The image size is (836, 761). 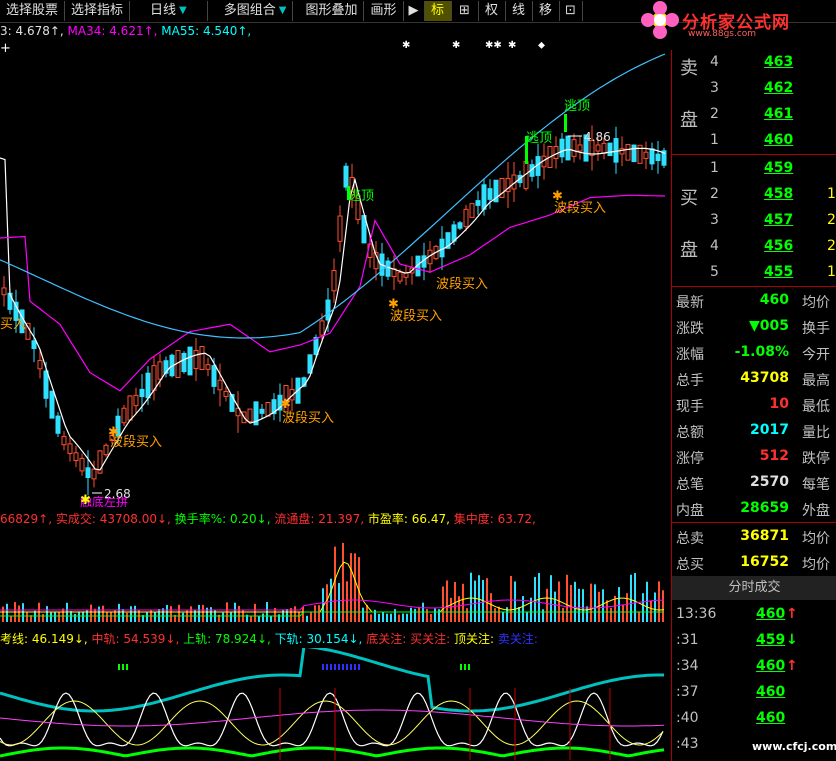 I want to click on total-value: 36871, so click(x=764, y=536).